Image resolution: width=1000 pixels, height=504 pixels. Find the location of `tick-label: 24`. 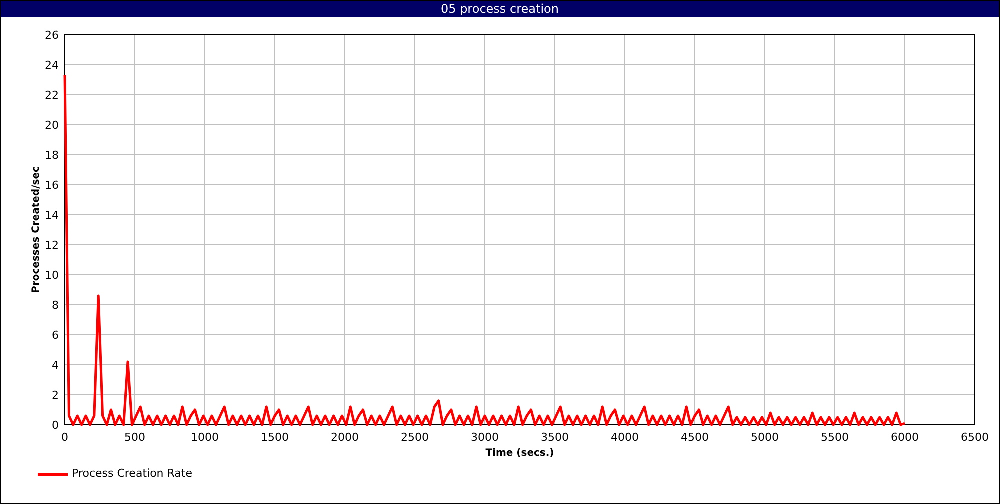

tick-label: 24 is located at coordinates (52, 65).